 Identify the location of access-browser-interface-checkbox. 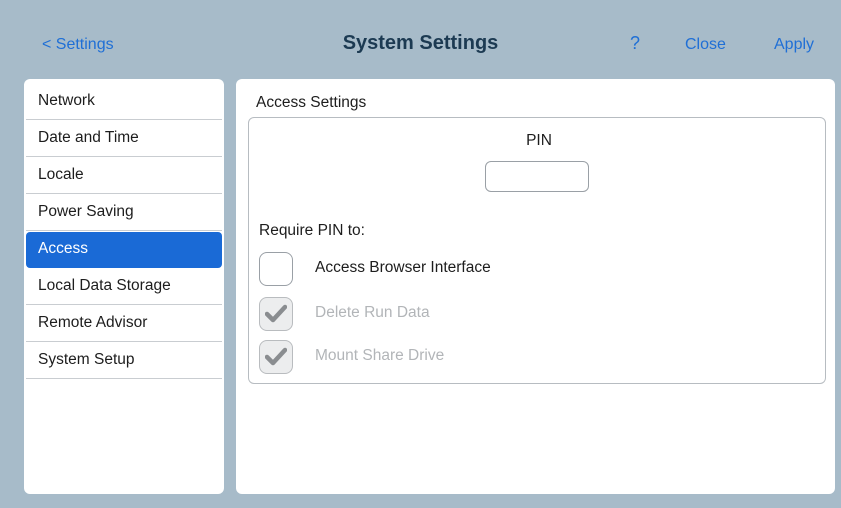
(276, 269).